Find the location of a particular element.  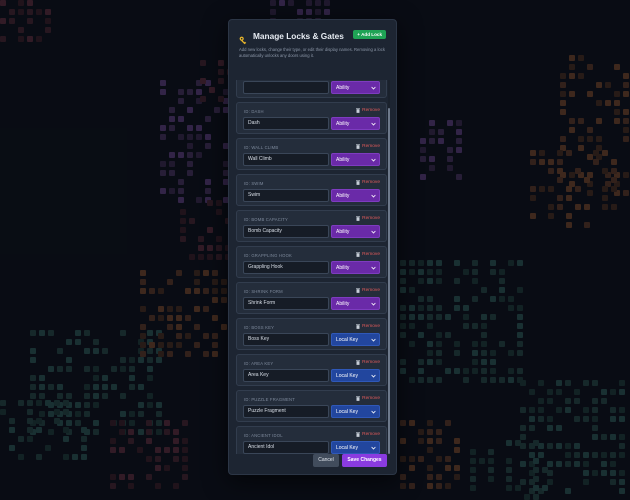

cancel-button: Cancel is located at coordinates (326, 460).